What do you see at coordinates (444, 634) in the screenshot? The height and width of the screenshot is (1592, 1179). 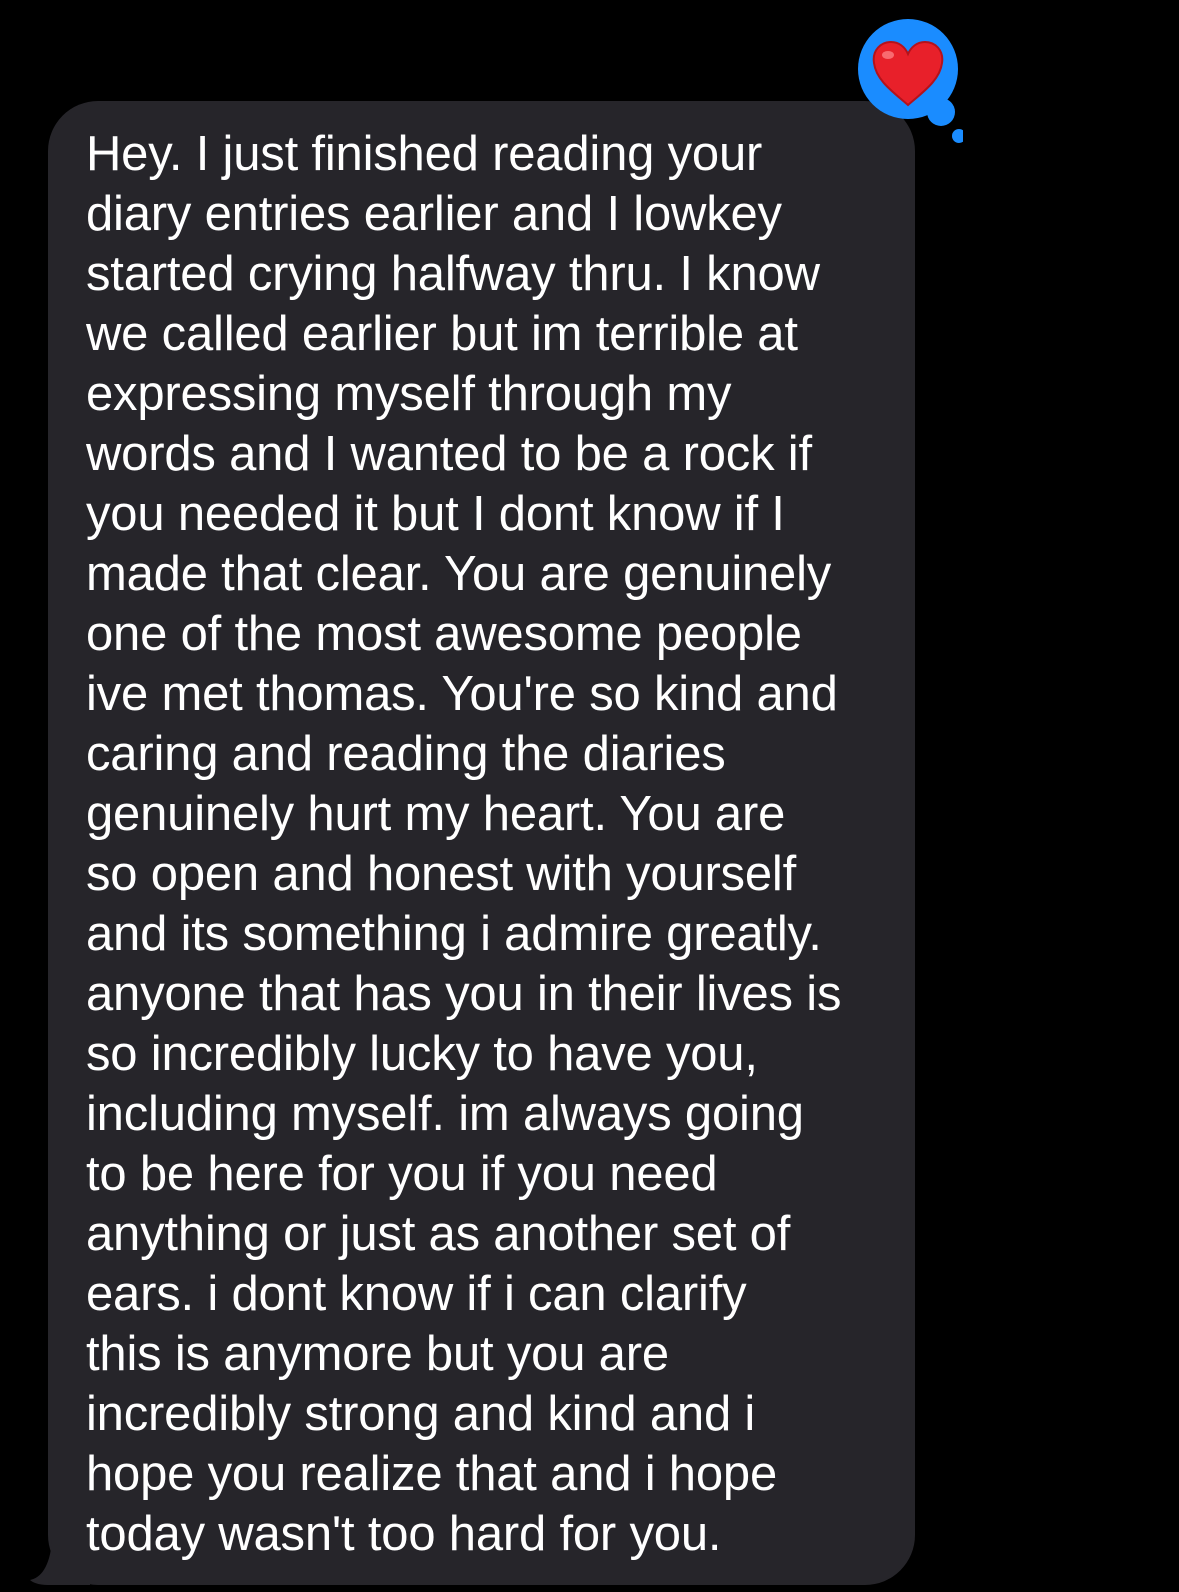 I see `message-line: one of the most awesome people` at bounding box center [444, 634].